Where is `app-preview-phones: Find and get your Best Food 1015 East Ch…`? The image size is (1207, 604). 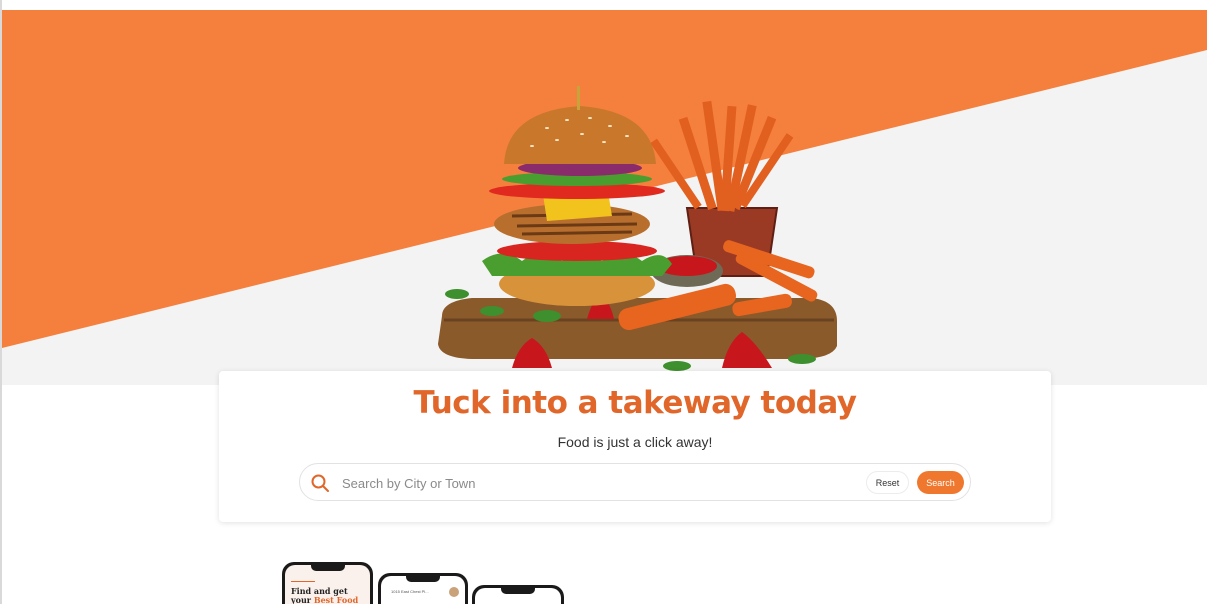 app-preview-phones: Find and get your Best Food 1015 East Ch… is located at coordinates (427, 582).